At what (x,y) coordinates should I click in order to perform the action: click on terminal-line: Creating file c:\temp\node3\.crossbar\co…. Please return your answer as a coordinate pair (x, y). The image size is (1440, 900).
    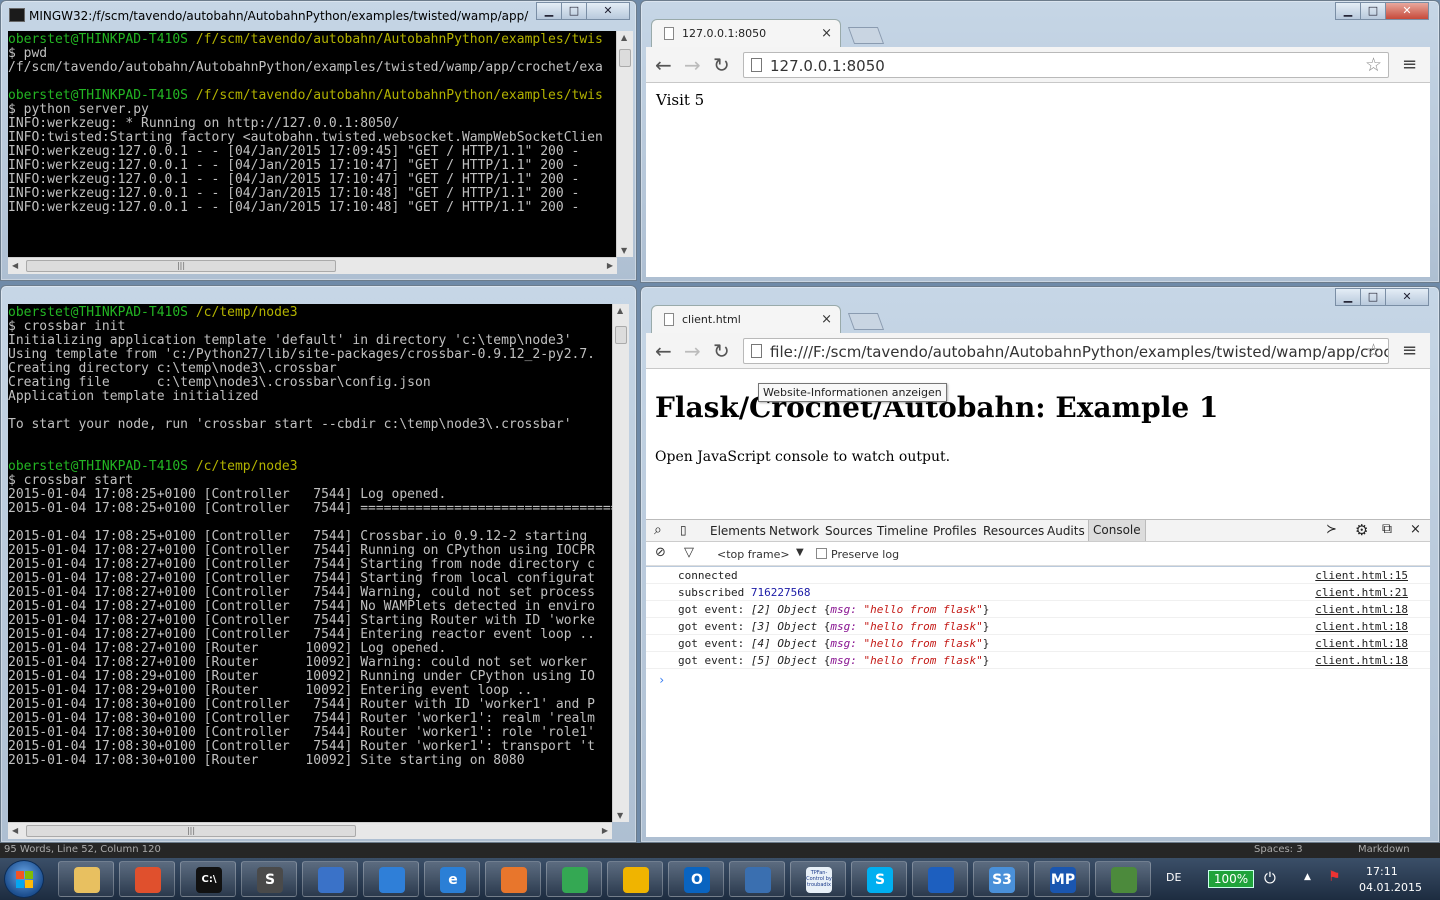
    Looking at the image, I should click on (310, 383).